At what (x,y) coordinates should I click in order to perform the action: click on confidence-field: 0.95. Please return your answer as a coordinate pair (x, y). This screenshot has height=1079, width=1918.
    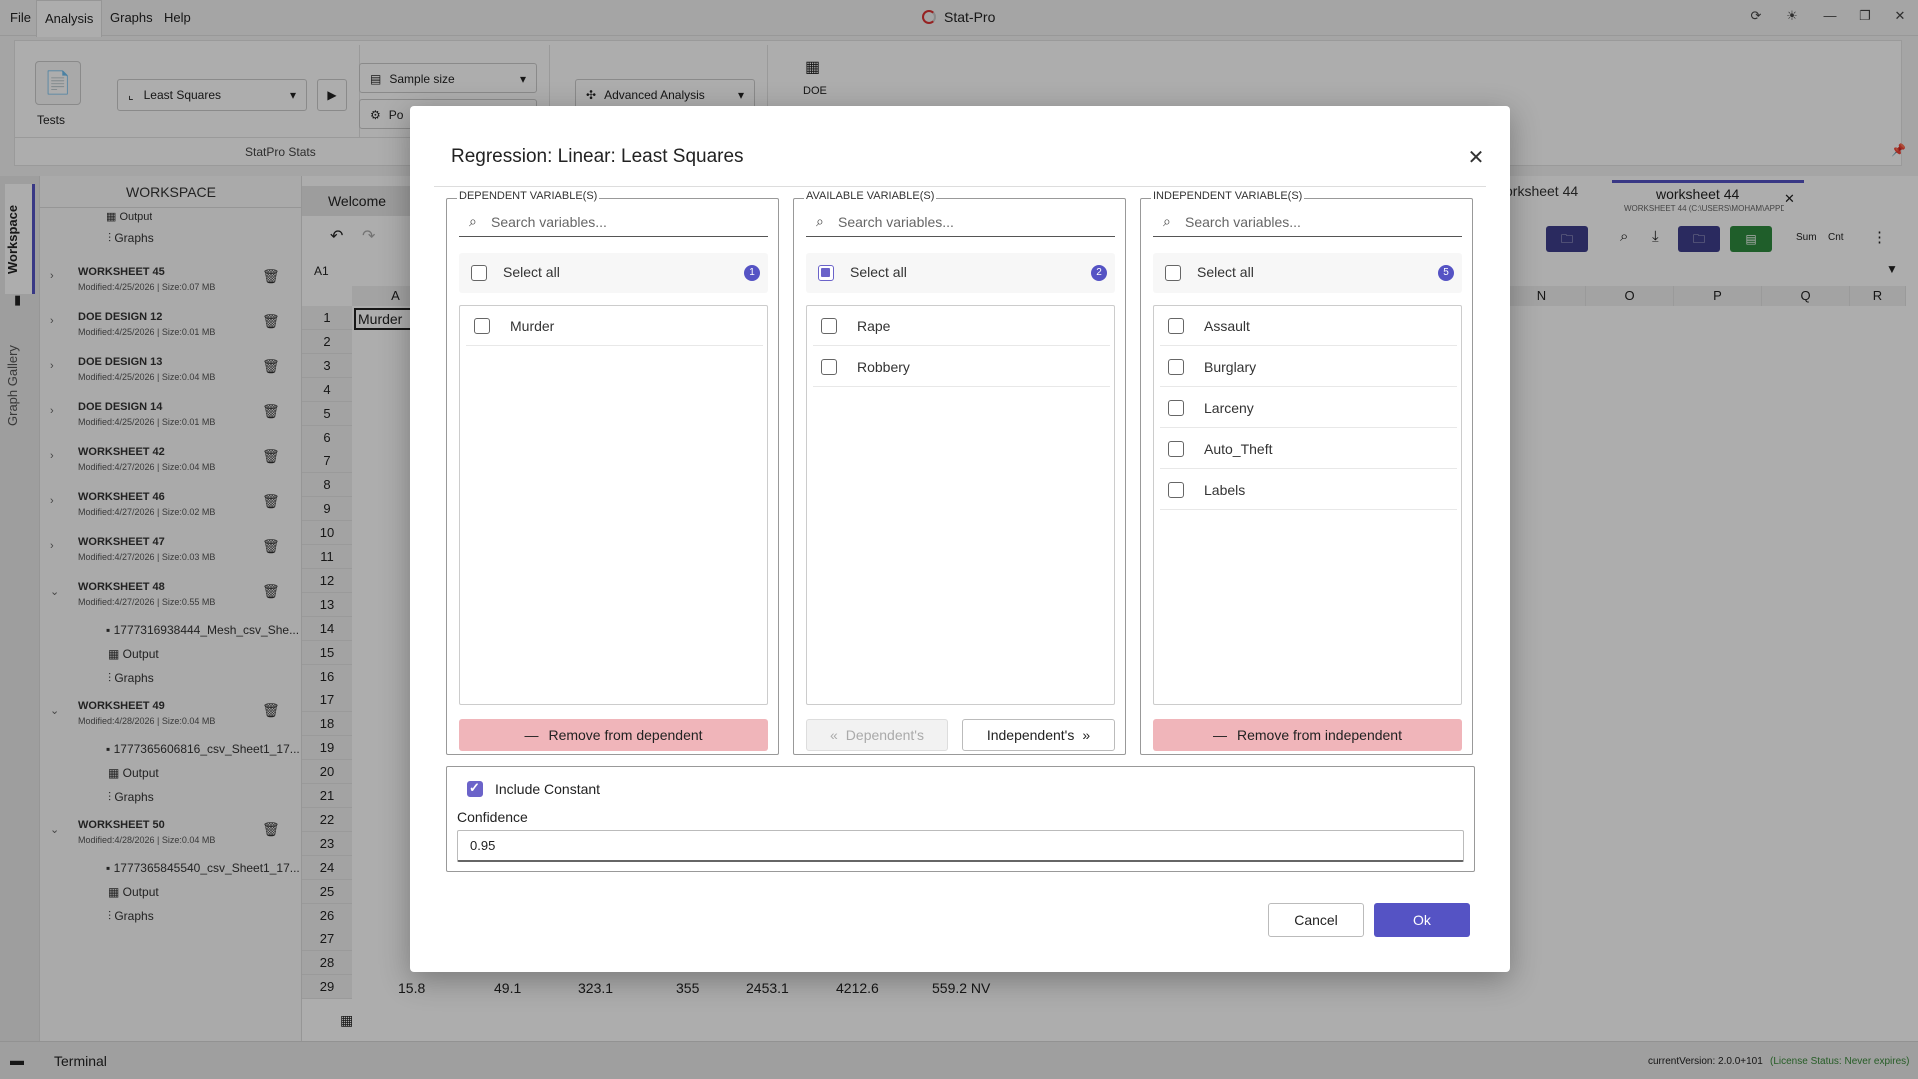
    Looking at the image, I should click on (960, 846).